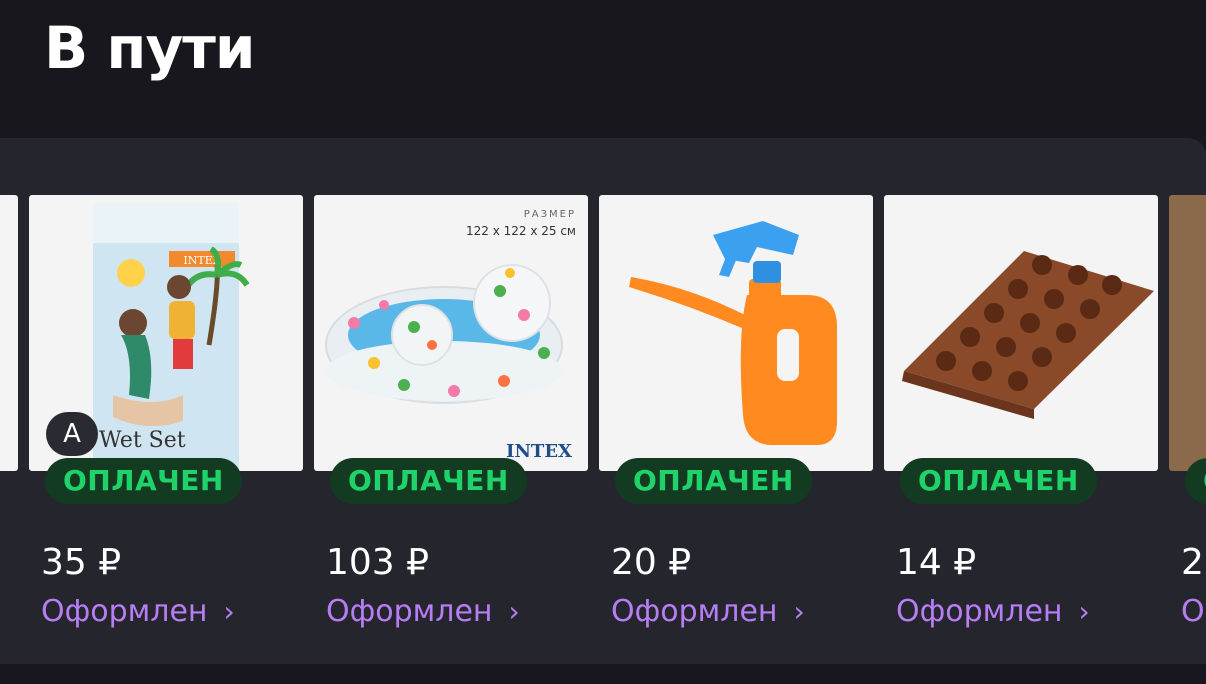 The image size is (1206, 684). I want to click on page-title: В пути, so click(150, 48).